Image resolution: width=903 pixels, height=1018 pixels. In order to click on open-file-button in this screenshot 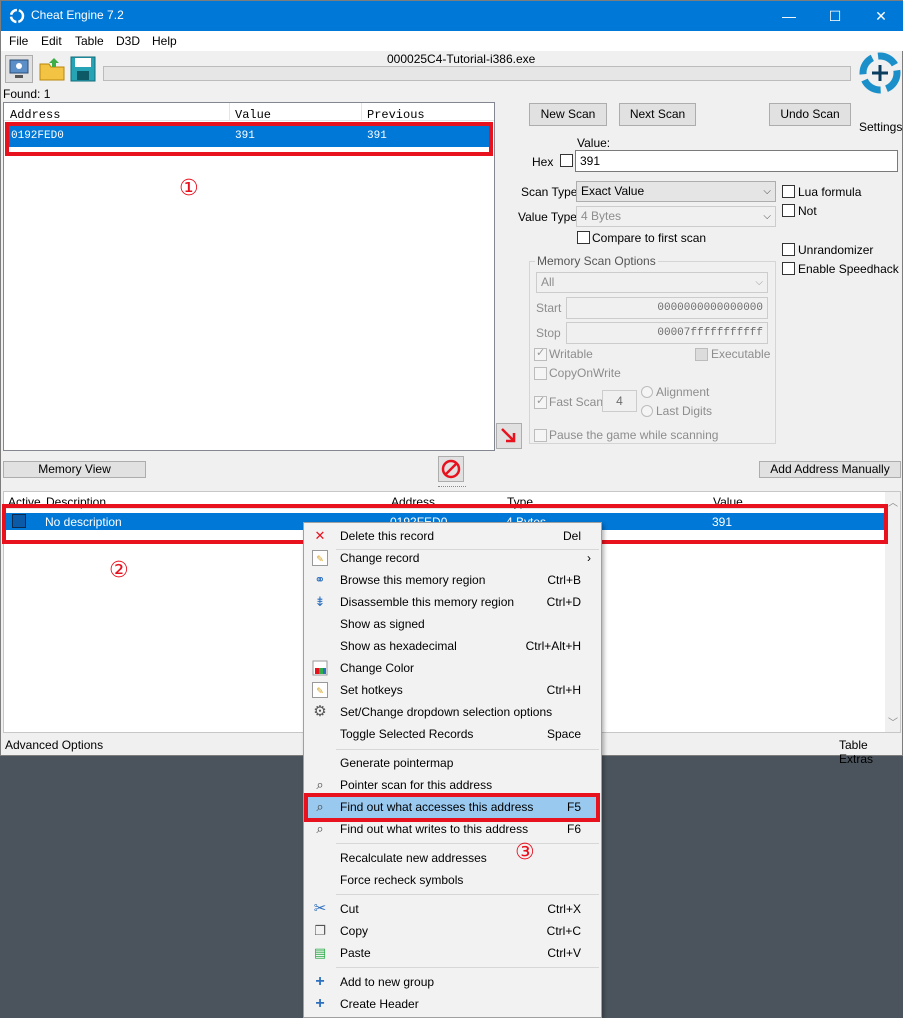, I will do `click(52, 69)`.